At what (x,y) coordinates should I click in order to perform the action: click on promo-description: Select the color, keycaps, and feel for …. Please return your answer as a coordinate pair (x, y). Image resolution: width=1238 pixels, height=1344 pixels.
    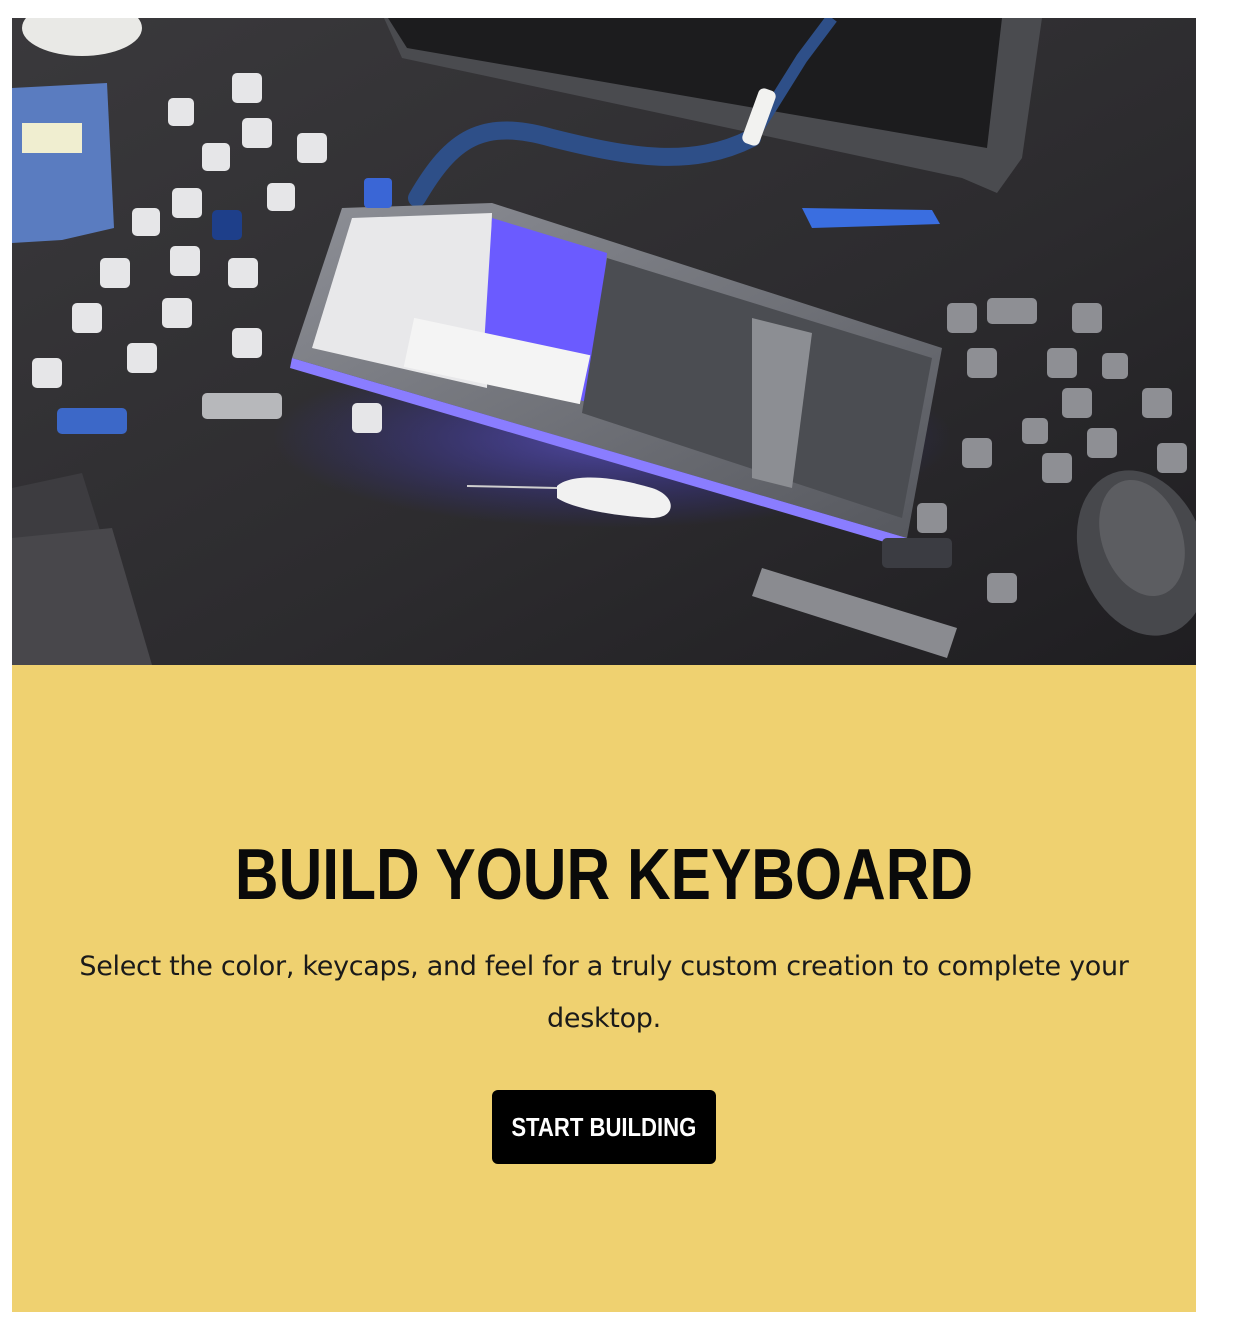
    Looking at the image, I should click on (604, 992).